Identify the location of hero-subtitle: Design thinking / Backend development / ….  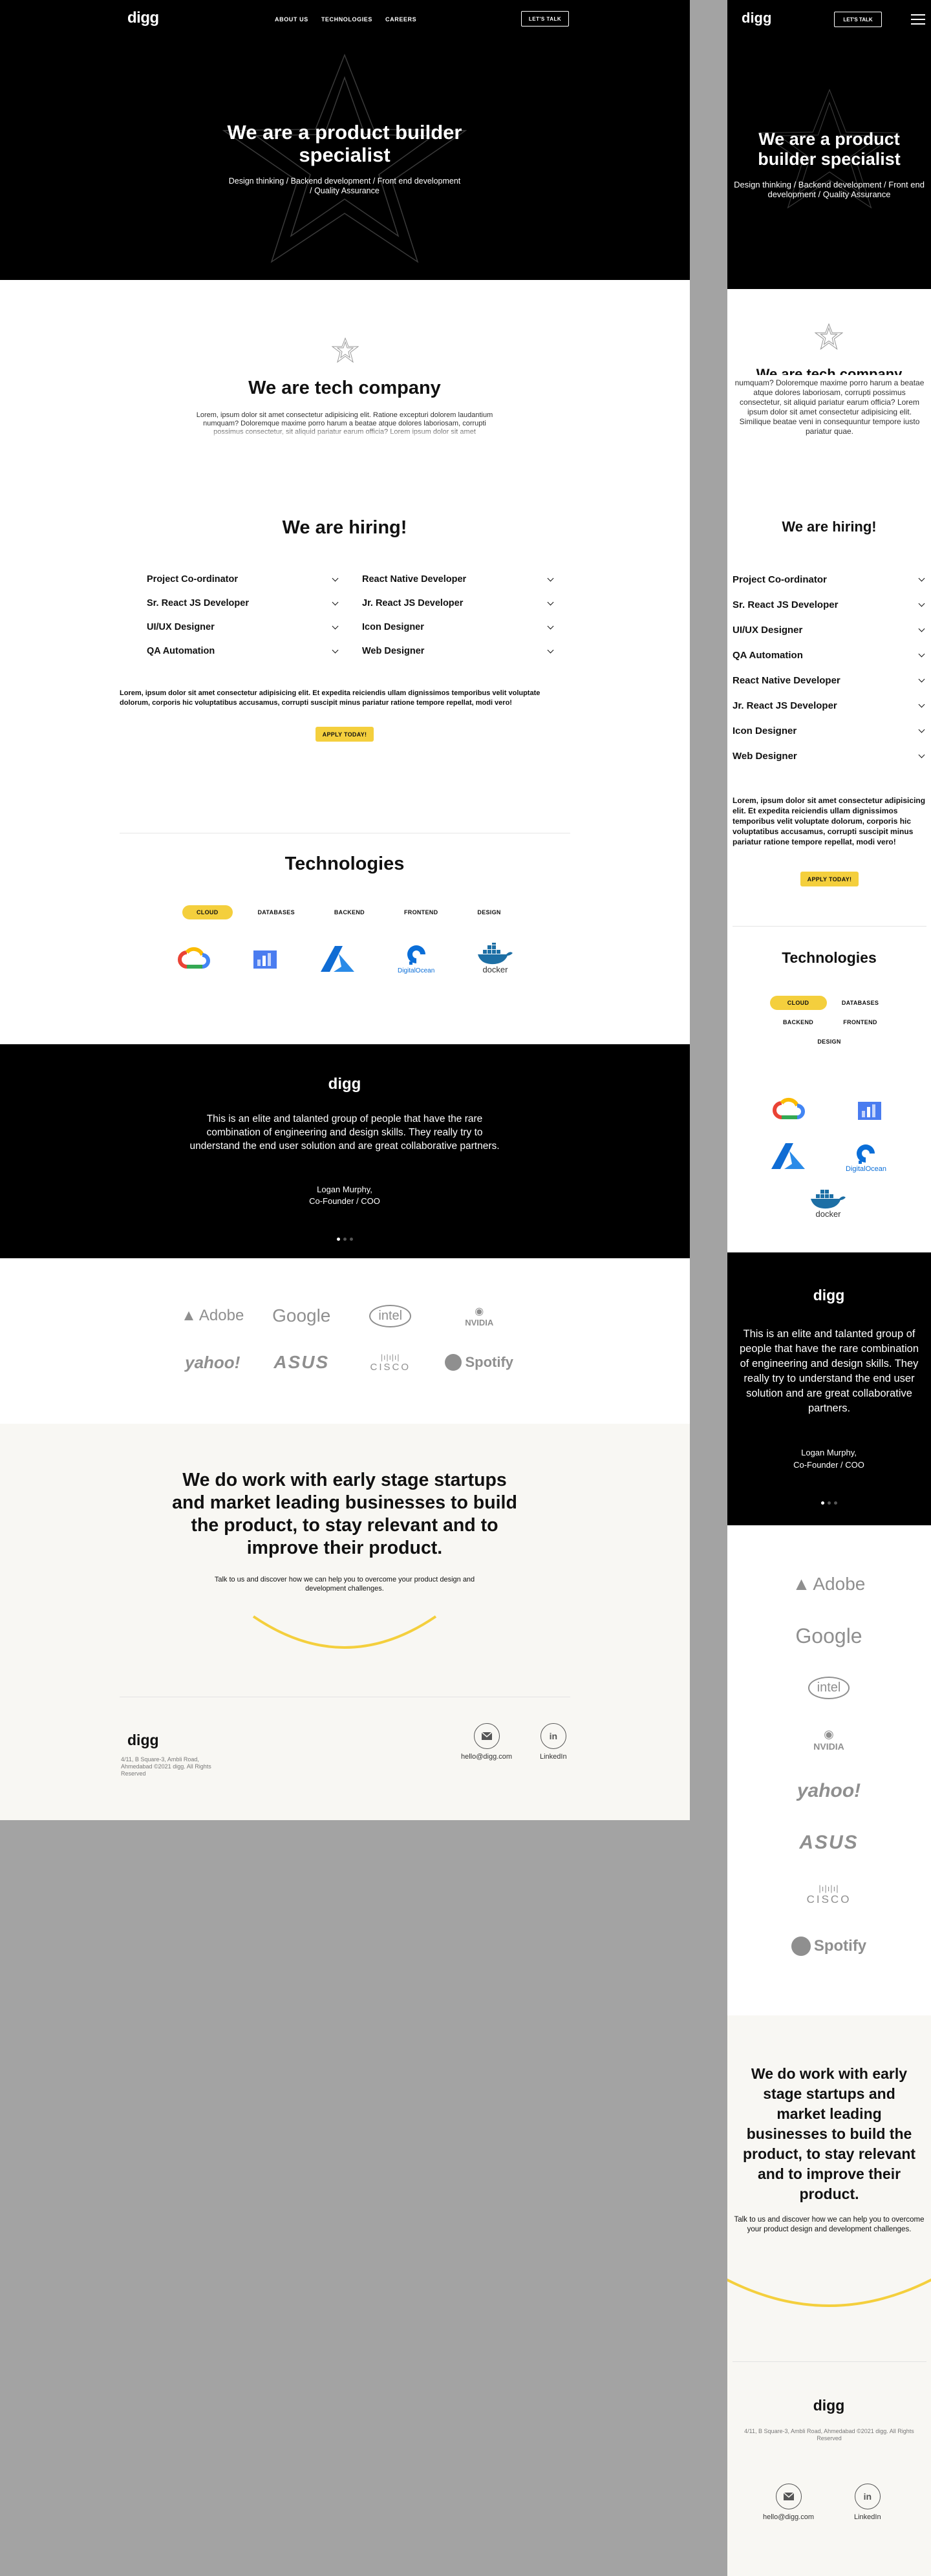
(830, 189).